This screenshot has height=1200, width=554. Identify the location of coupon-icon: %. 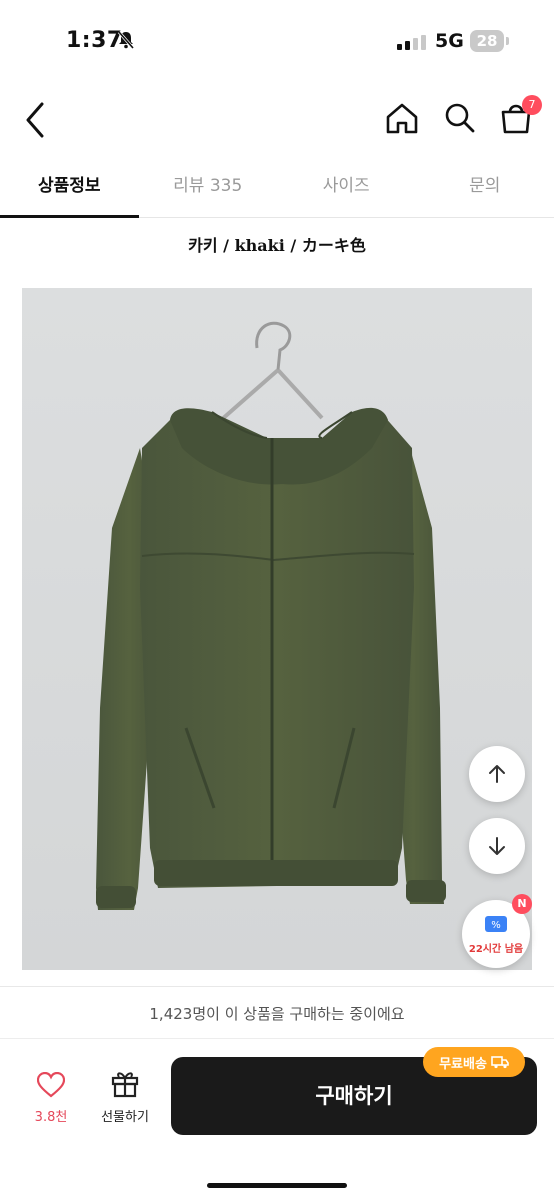
(496, 924).